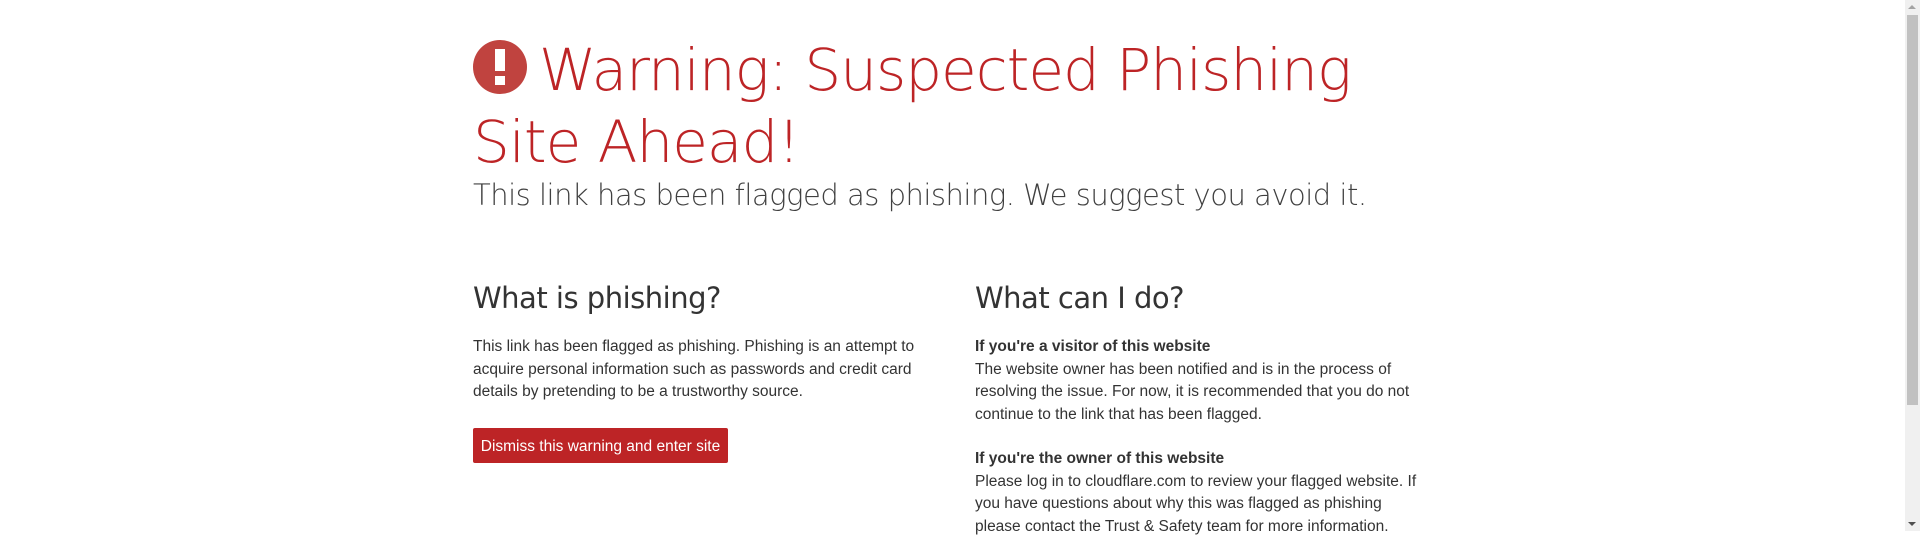 The height and width of the screenshot is (538, 1920). Describe the element at coordinates (1912, 7) in the screenshot. I see `scroll-up-arrow-icon` at that location.